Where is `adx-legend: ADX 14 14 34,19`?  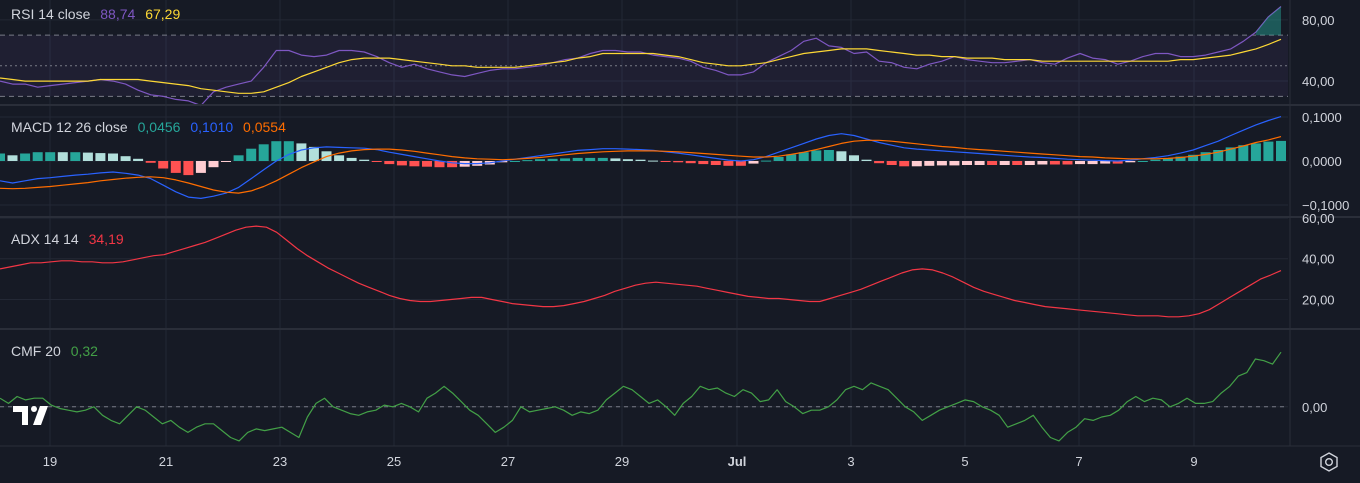 adx-legend: ADX 14 14 34,19 is located at coordinates (70, 239).